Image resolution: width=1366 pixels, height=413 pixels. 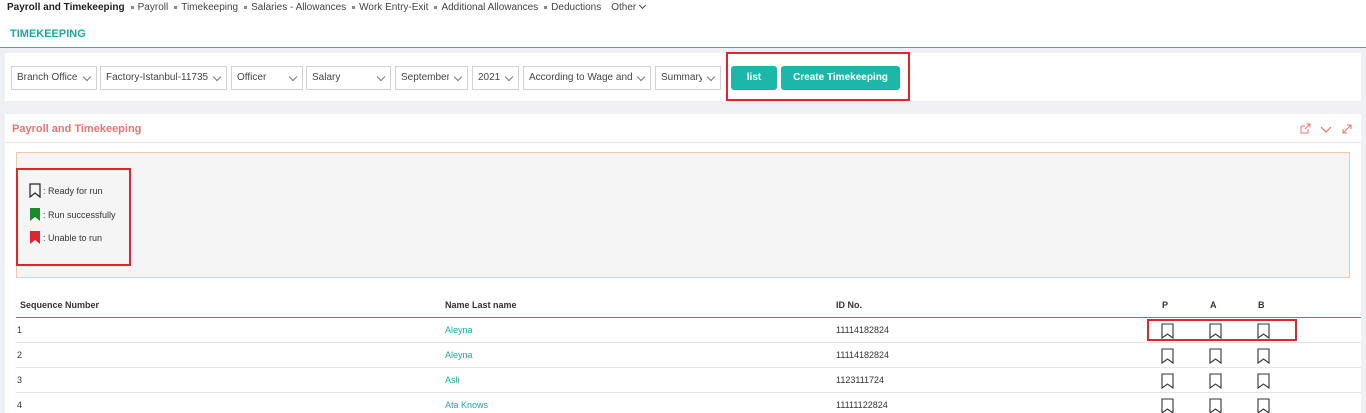 I want to click on nav-salaries-allowances: Salaries - Allowances, so click(x=295, y=7).